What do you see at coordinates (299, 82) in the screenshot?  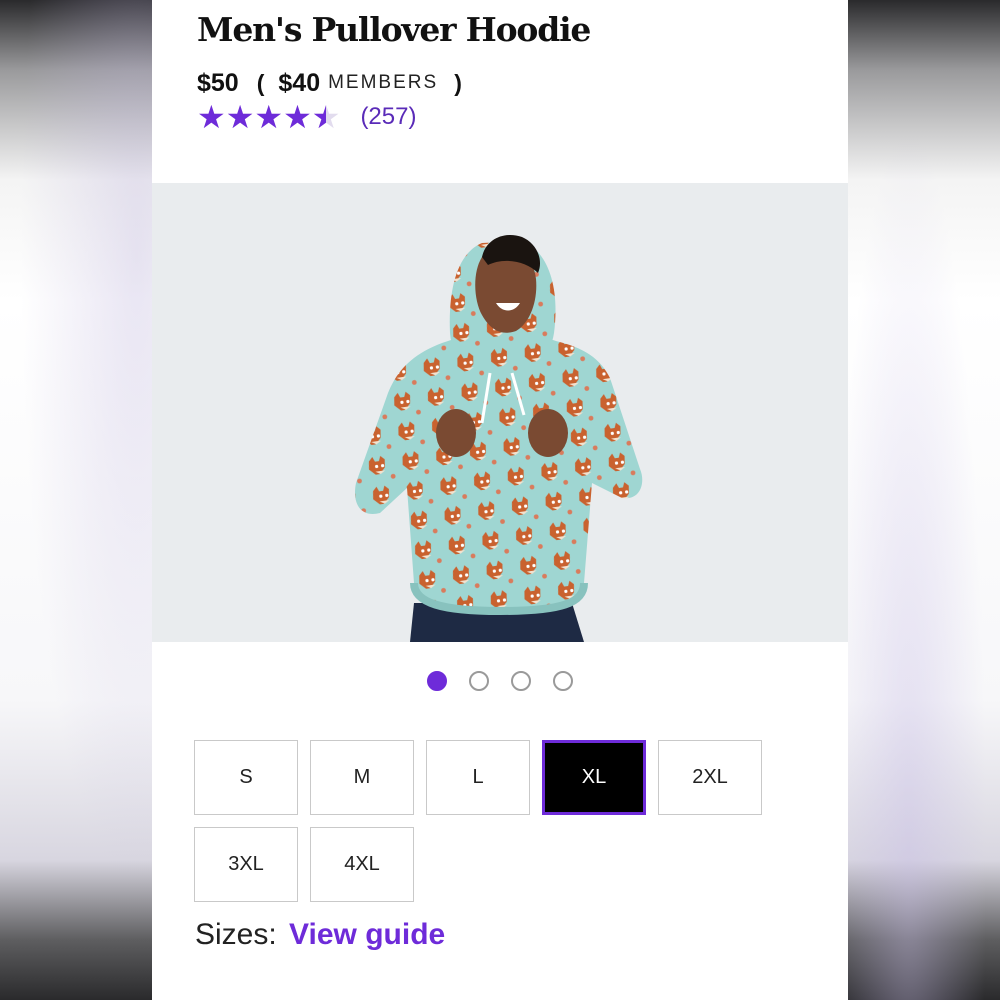 I see `member-price: $40` at bounding box center [299, 82].